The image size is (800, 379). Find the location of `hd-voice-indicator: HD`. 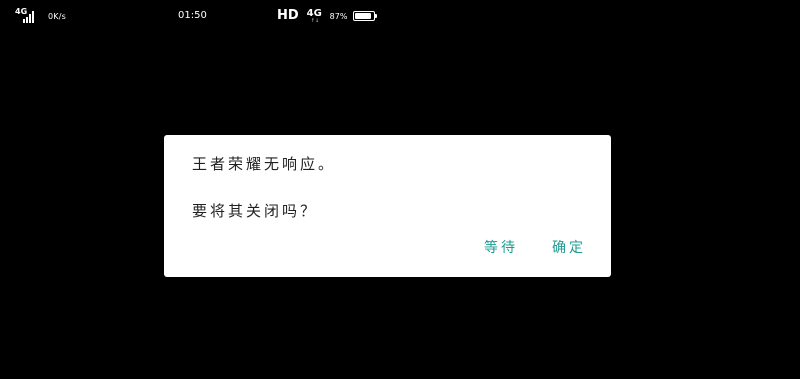

hd-voice-indicator: HD is located at coordinates (288, 15).